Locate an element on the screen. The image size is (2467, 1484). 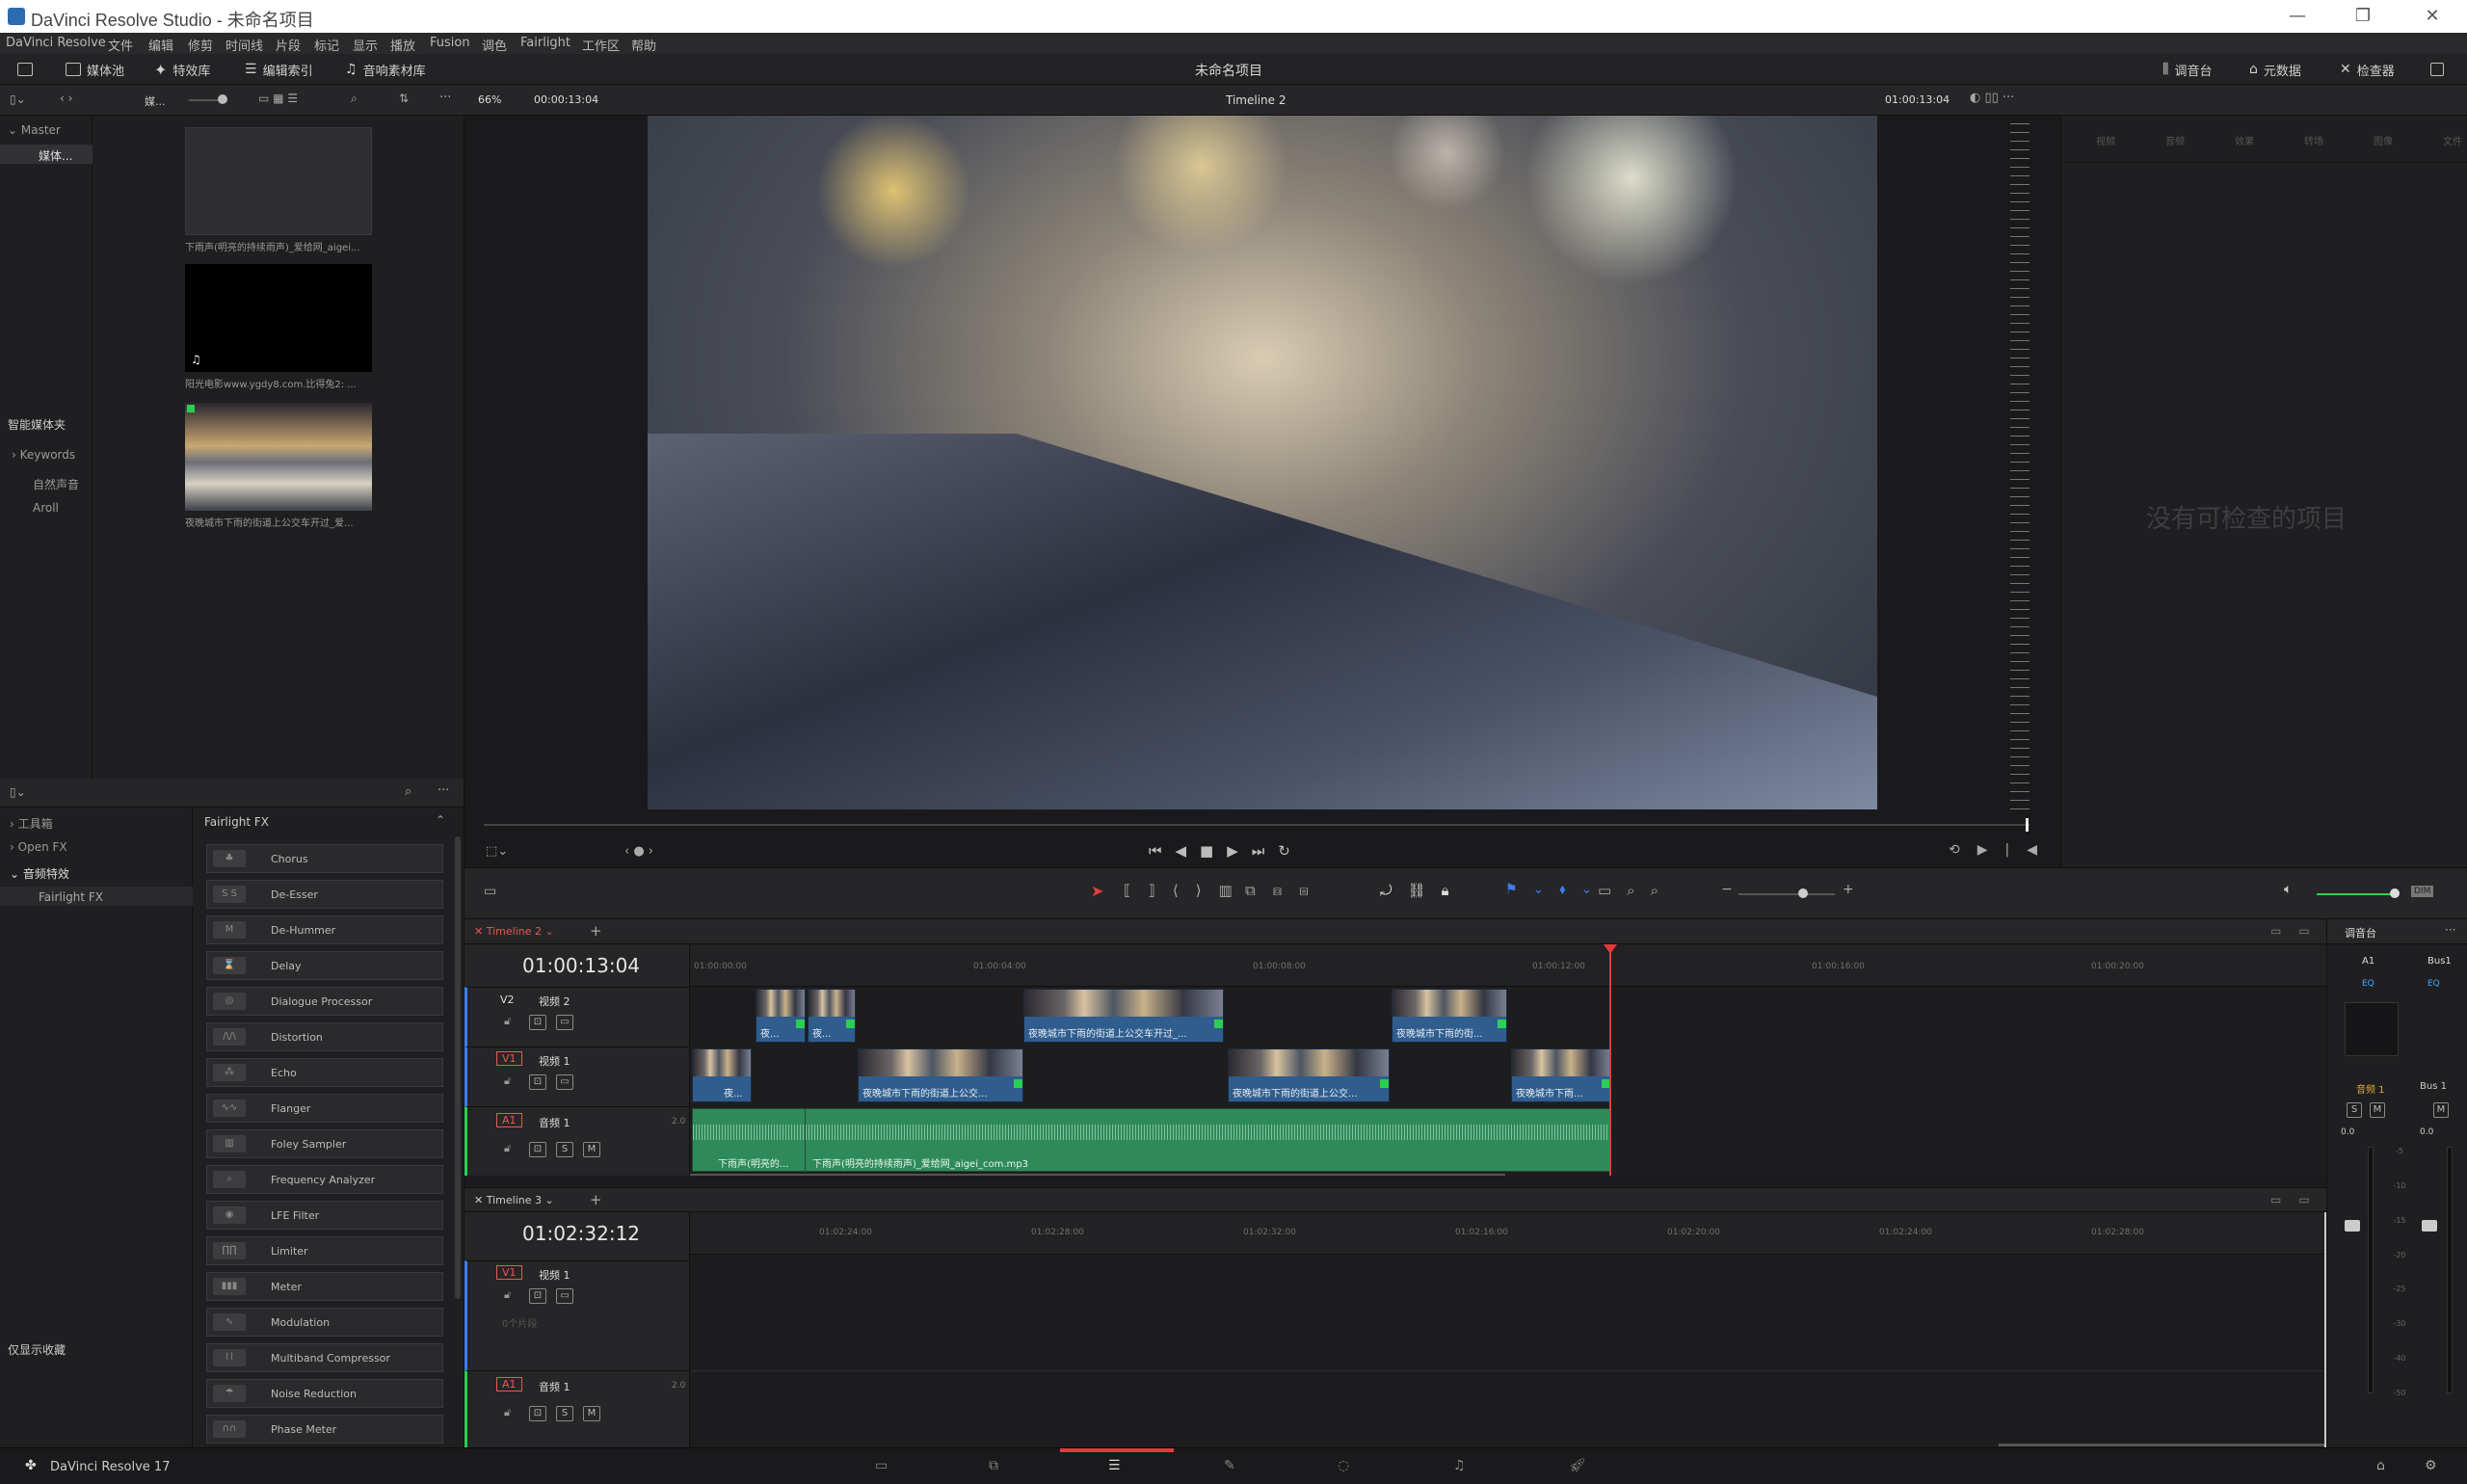
sort-icon: ⇅ is located at coordinates (404, 98).